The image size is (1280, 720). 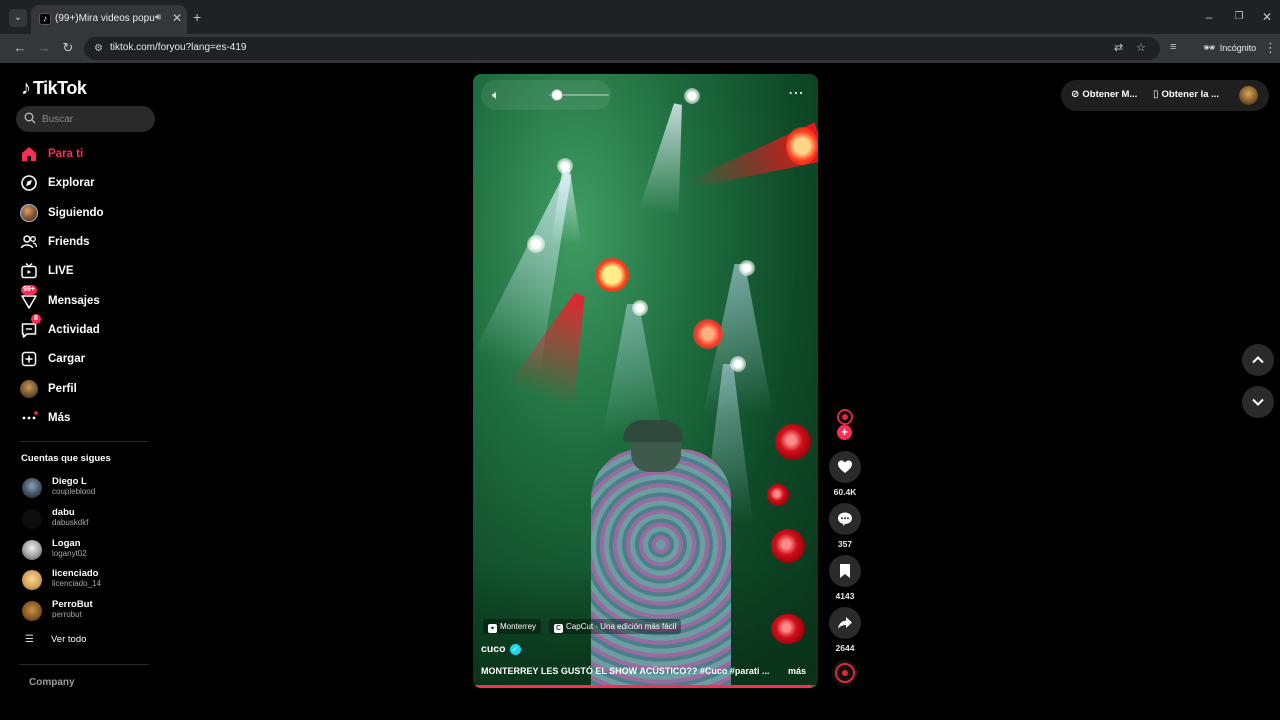 I want to click on heart-icon, so click(x=845, y=466).